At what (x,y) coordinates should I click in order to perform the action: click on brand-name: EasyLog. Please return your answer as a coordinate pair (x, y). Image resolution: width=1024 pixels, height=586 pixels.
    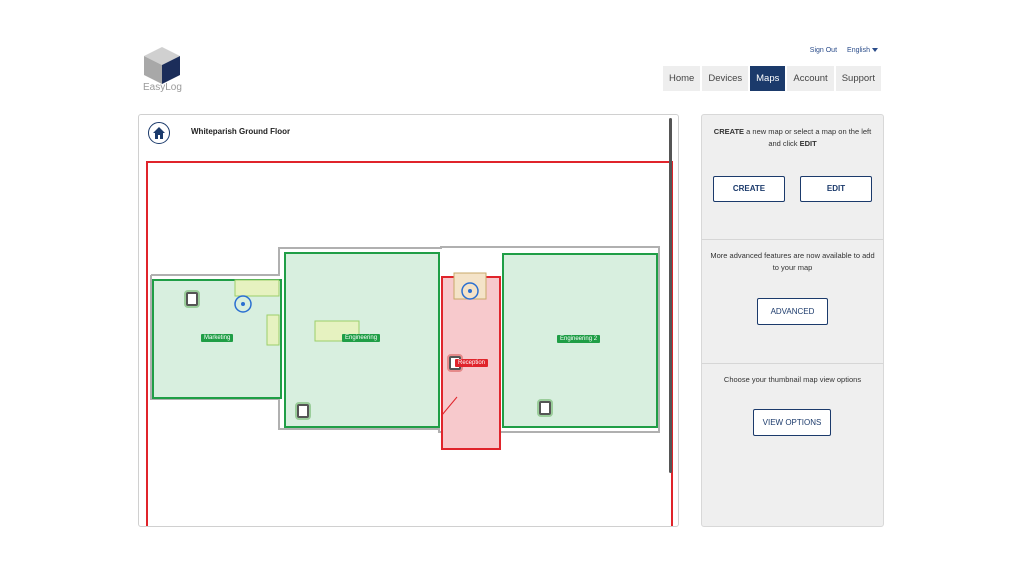
    Looking at the image, I should click on (162, 87).